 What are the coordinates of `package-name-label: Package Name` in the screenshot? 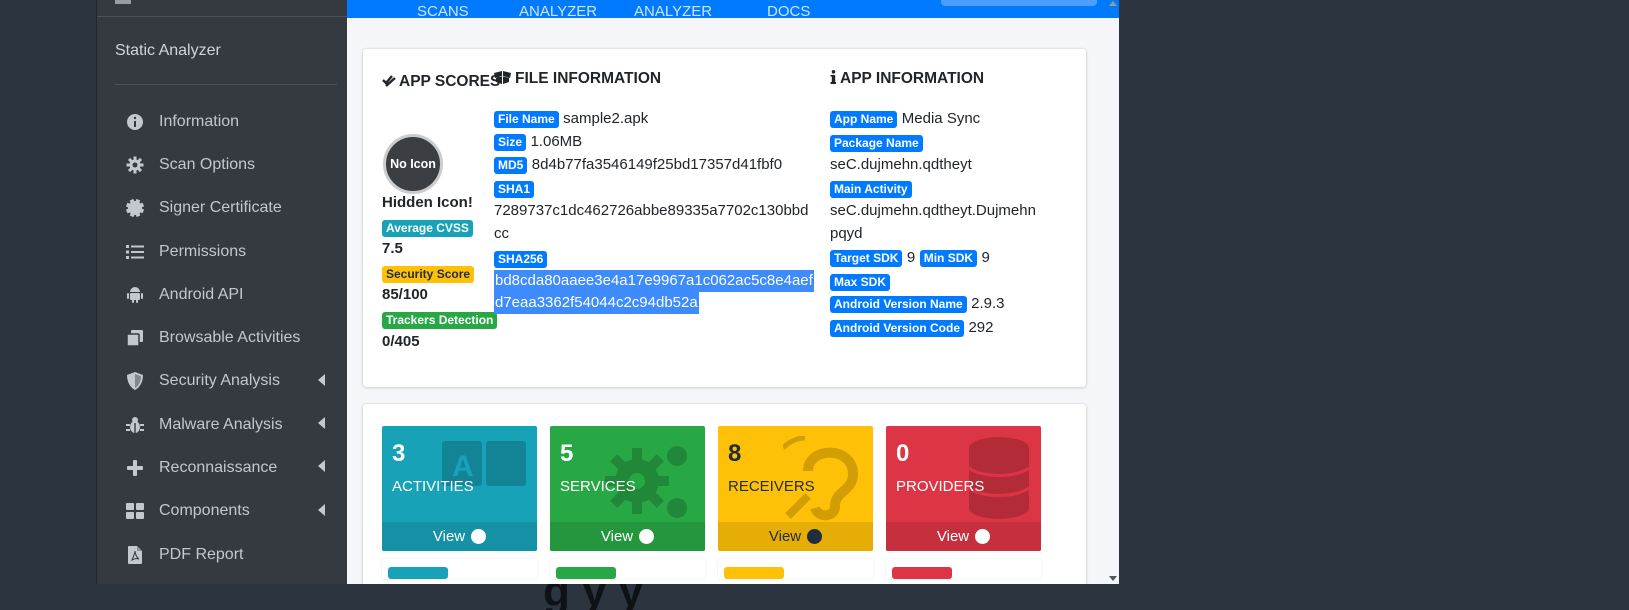 It's located at (876, 143).